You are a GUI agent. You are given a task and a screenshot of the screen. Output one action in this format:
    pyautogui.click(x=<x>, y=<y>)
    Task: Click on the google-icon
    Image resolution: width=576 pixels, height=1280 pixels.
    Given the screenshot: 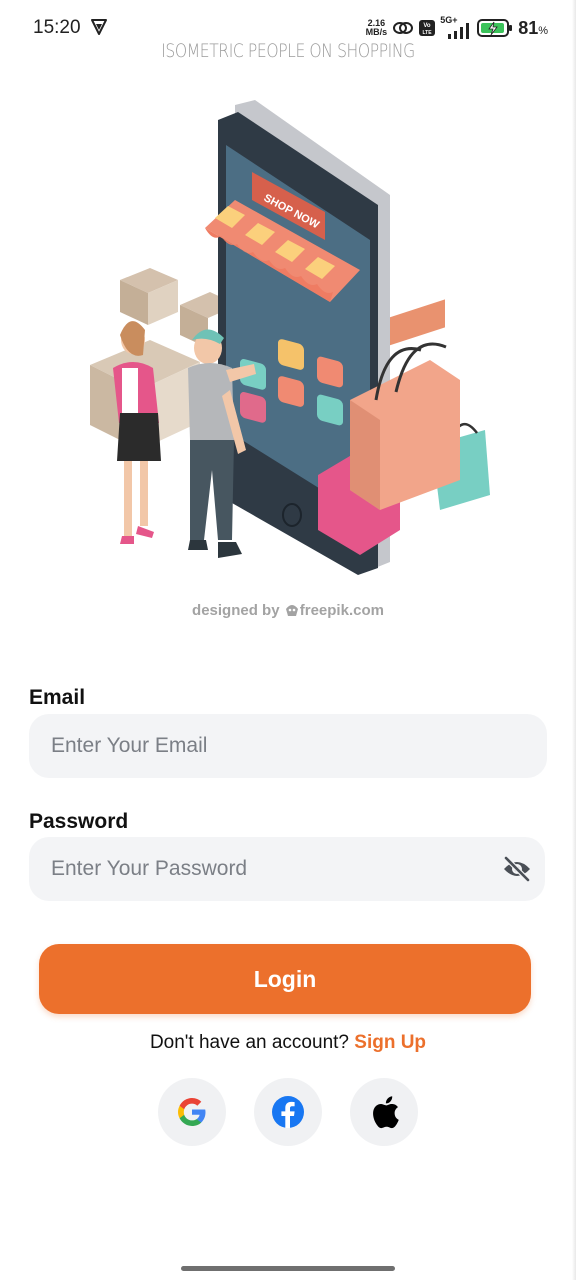 What is the action you would take?
    pyautogui.click(x=192, y=1112)
    